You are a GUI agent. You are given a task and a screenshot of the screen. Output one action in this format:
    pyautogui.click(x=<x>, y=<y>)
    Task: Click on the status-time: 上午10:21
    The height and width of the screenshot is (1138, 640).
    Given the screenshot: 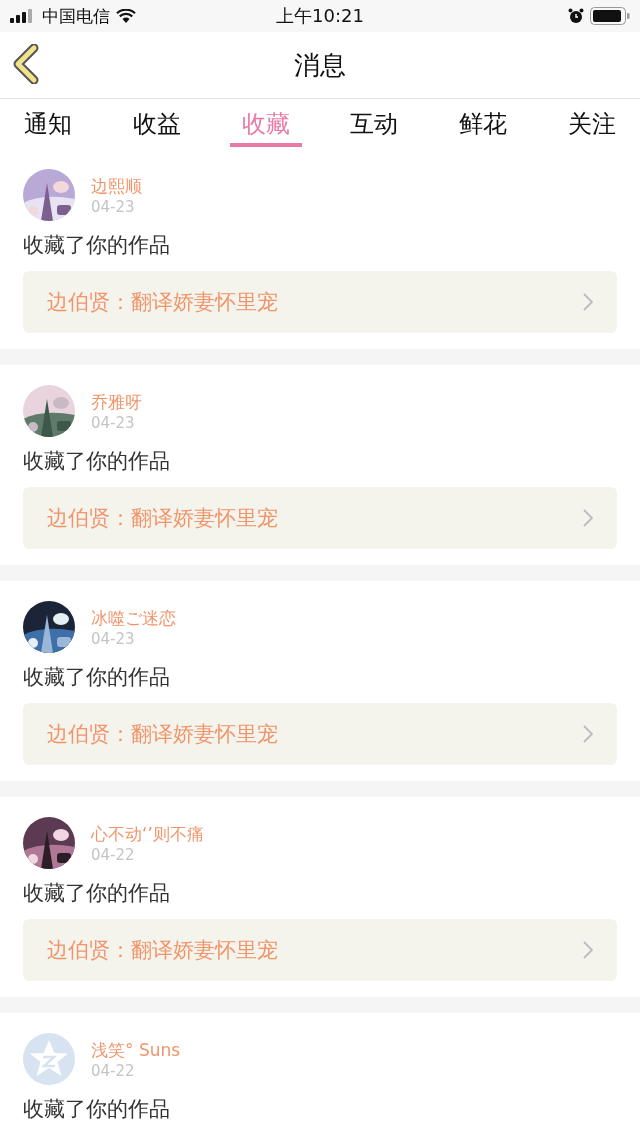 What is the action you would take?
    pyautogui.click(x=320, y=16)
    